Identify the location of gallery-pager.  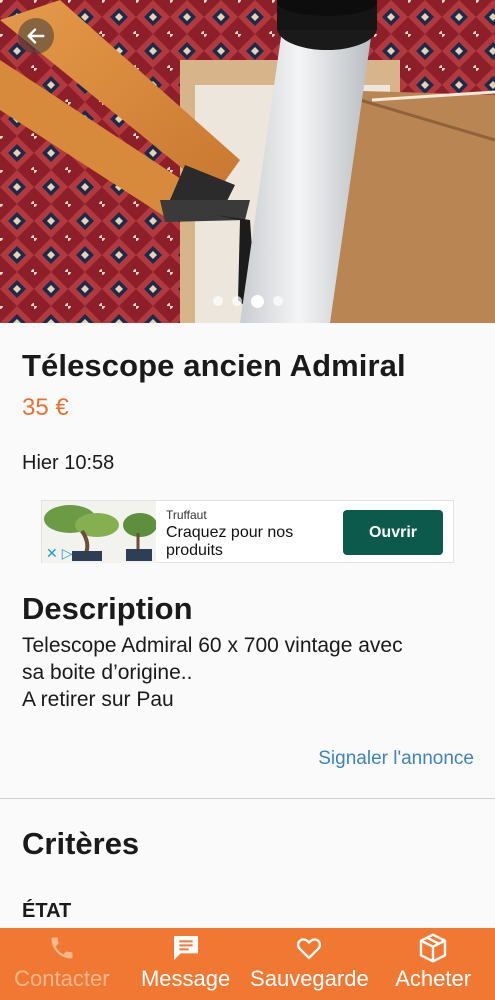
(247, 301).